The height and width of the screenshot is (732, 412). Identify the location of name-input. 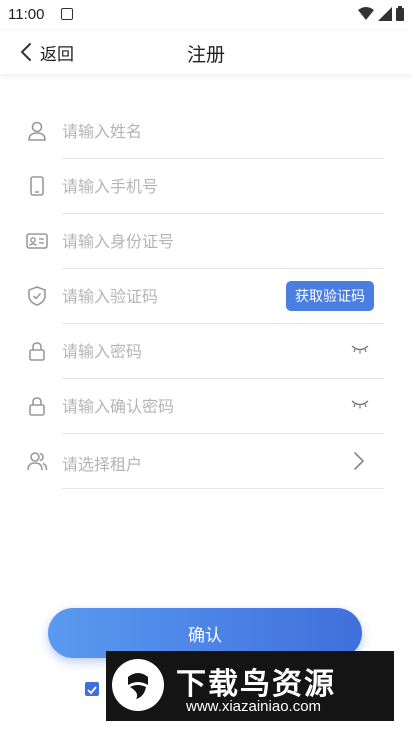
(172, 131).